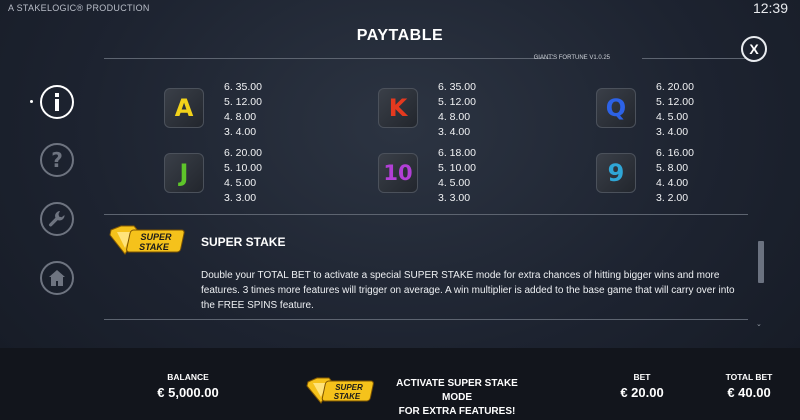 The width and height of the screenshot is (800, 420). I want to click on close-icon: X, so click(754, 49).